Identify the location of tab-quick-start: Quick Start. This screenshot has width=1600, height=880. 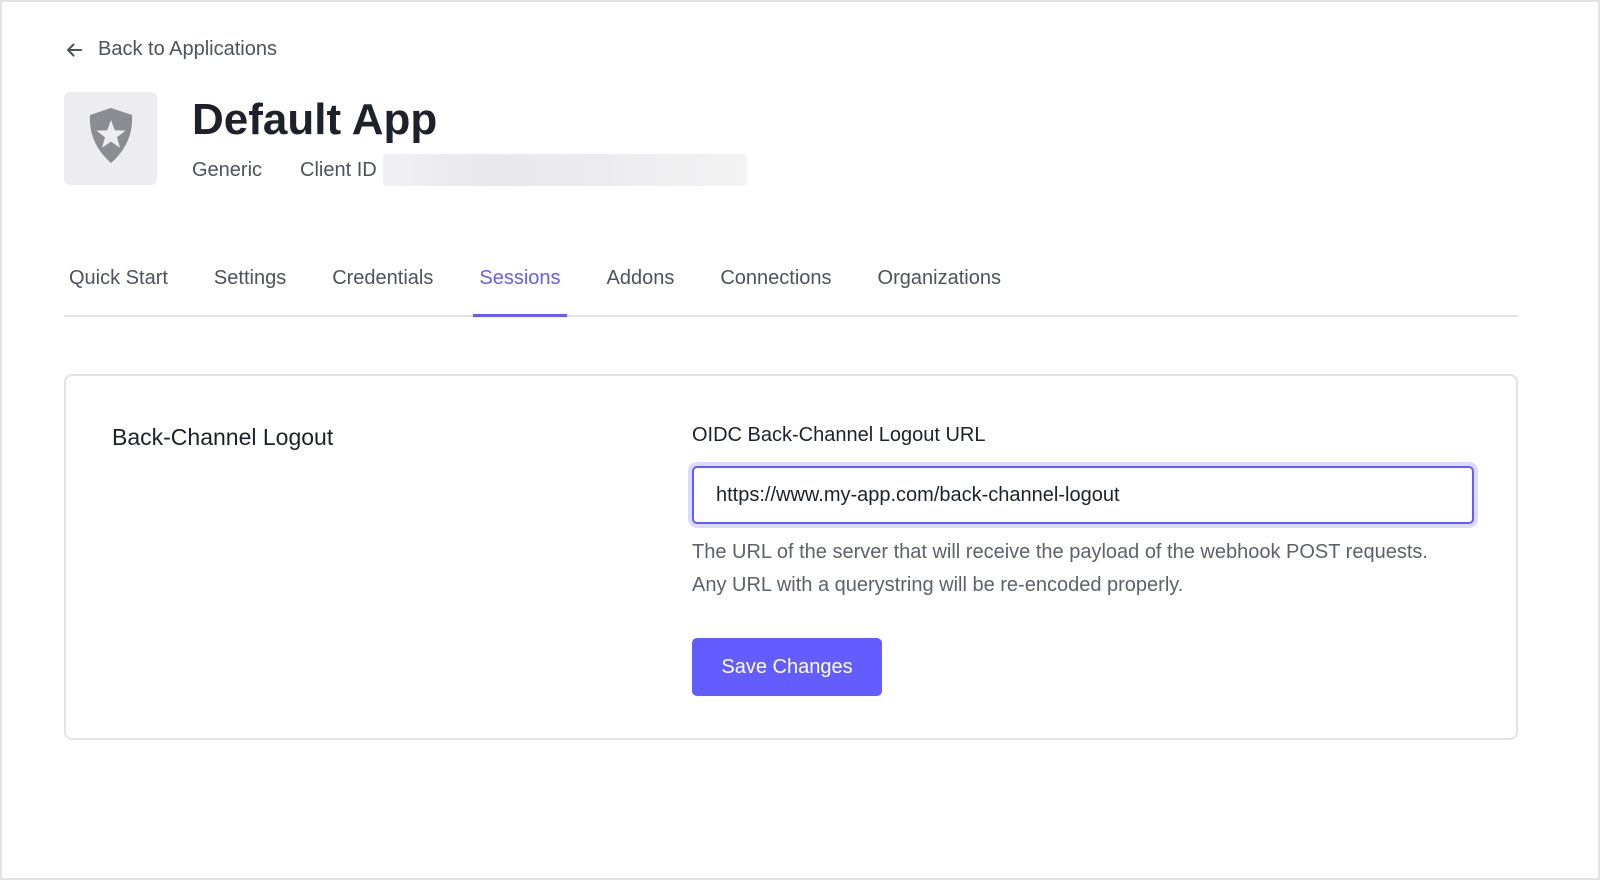
(118, 283).